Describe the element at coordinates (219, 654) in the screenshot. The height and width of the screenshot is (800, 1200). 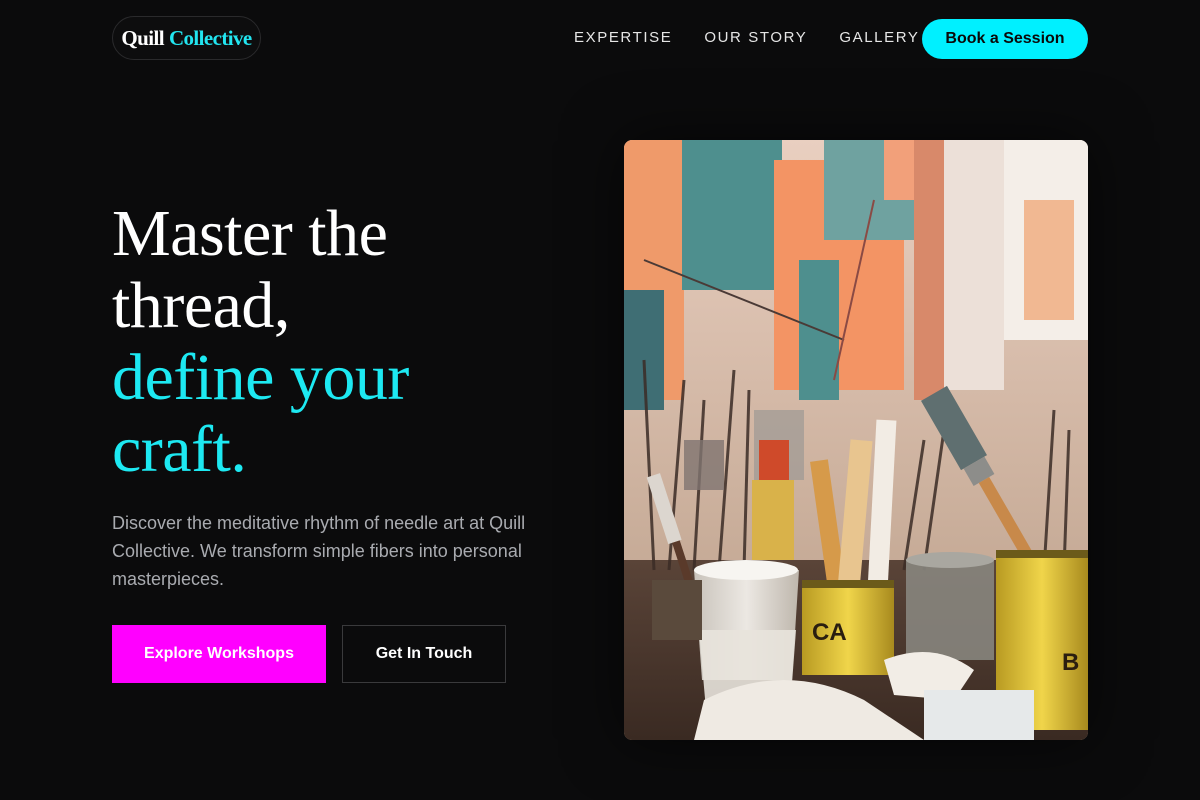
I see `explore-workshops-button: Explore Workshops` at that location.